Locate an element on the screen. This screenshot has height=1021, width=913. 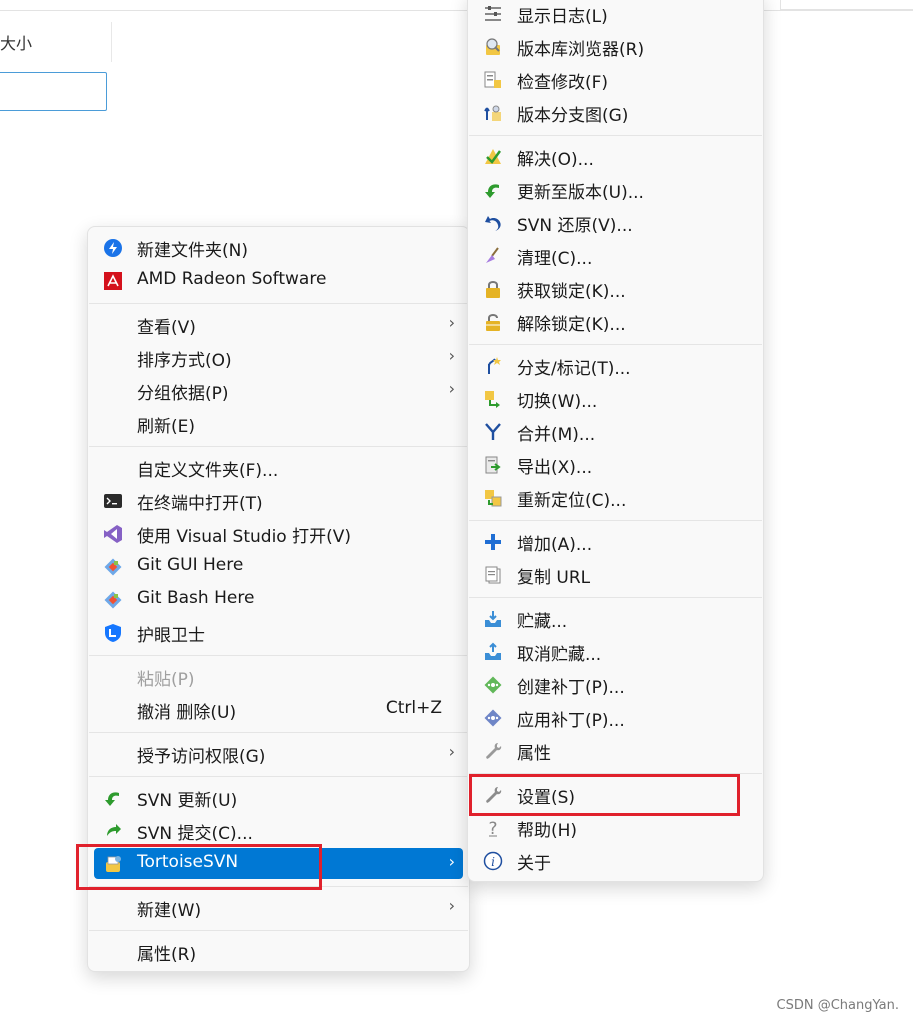
eye-guard-icon is located at coordinates (113, 633).